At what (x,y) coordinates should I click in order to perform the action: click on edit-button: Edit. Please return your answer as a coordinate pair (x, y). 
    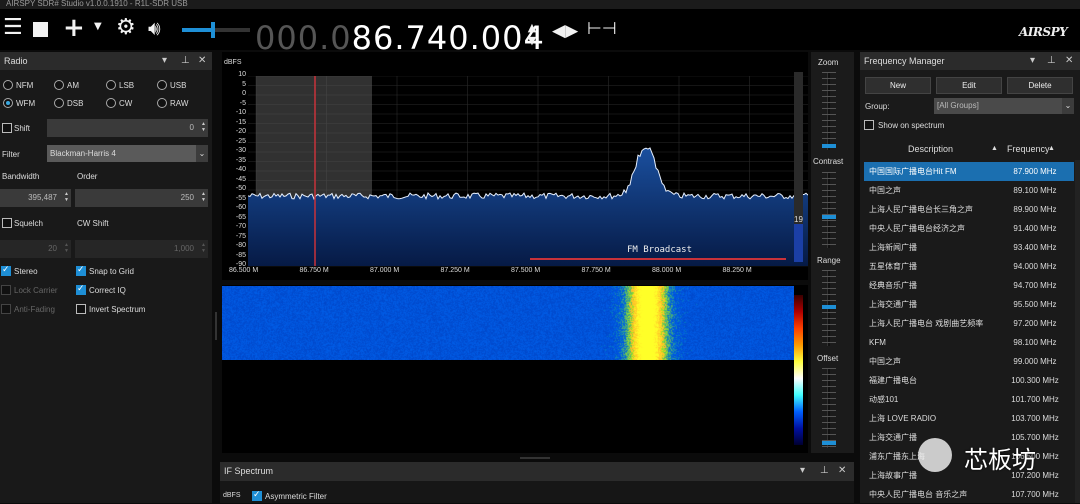
    Looking at the image, I should click on (969, 85).